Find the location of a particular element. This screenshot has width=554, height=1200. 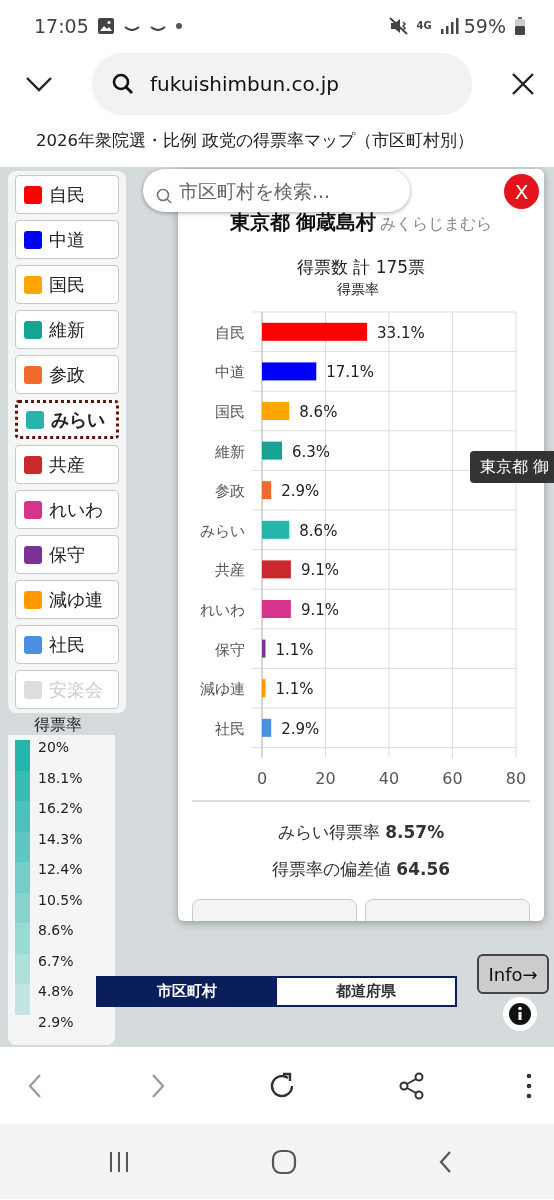

tooltip: 東京都 御 is located at coordinates (512, 467).